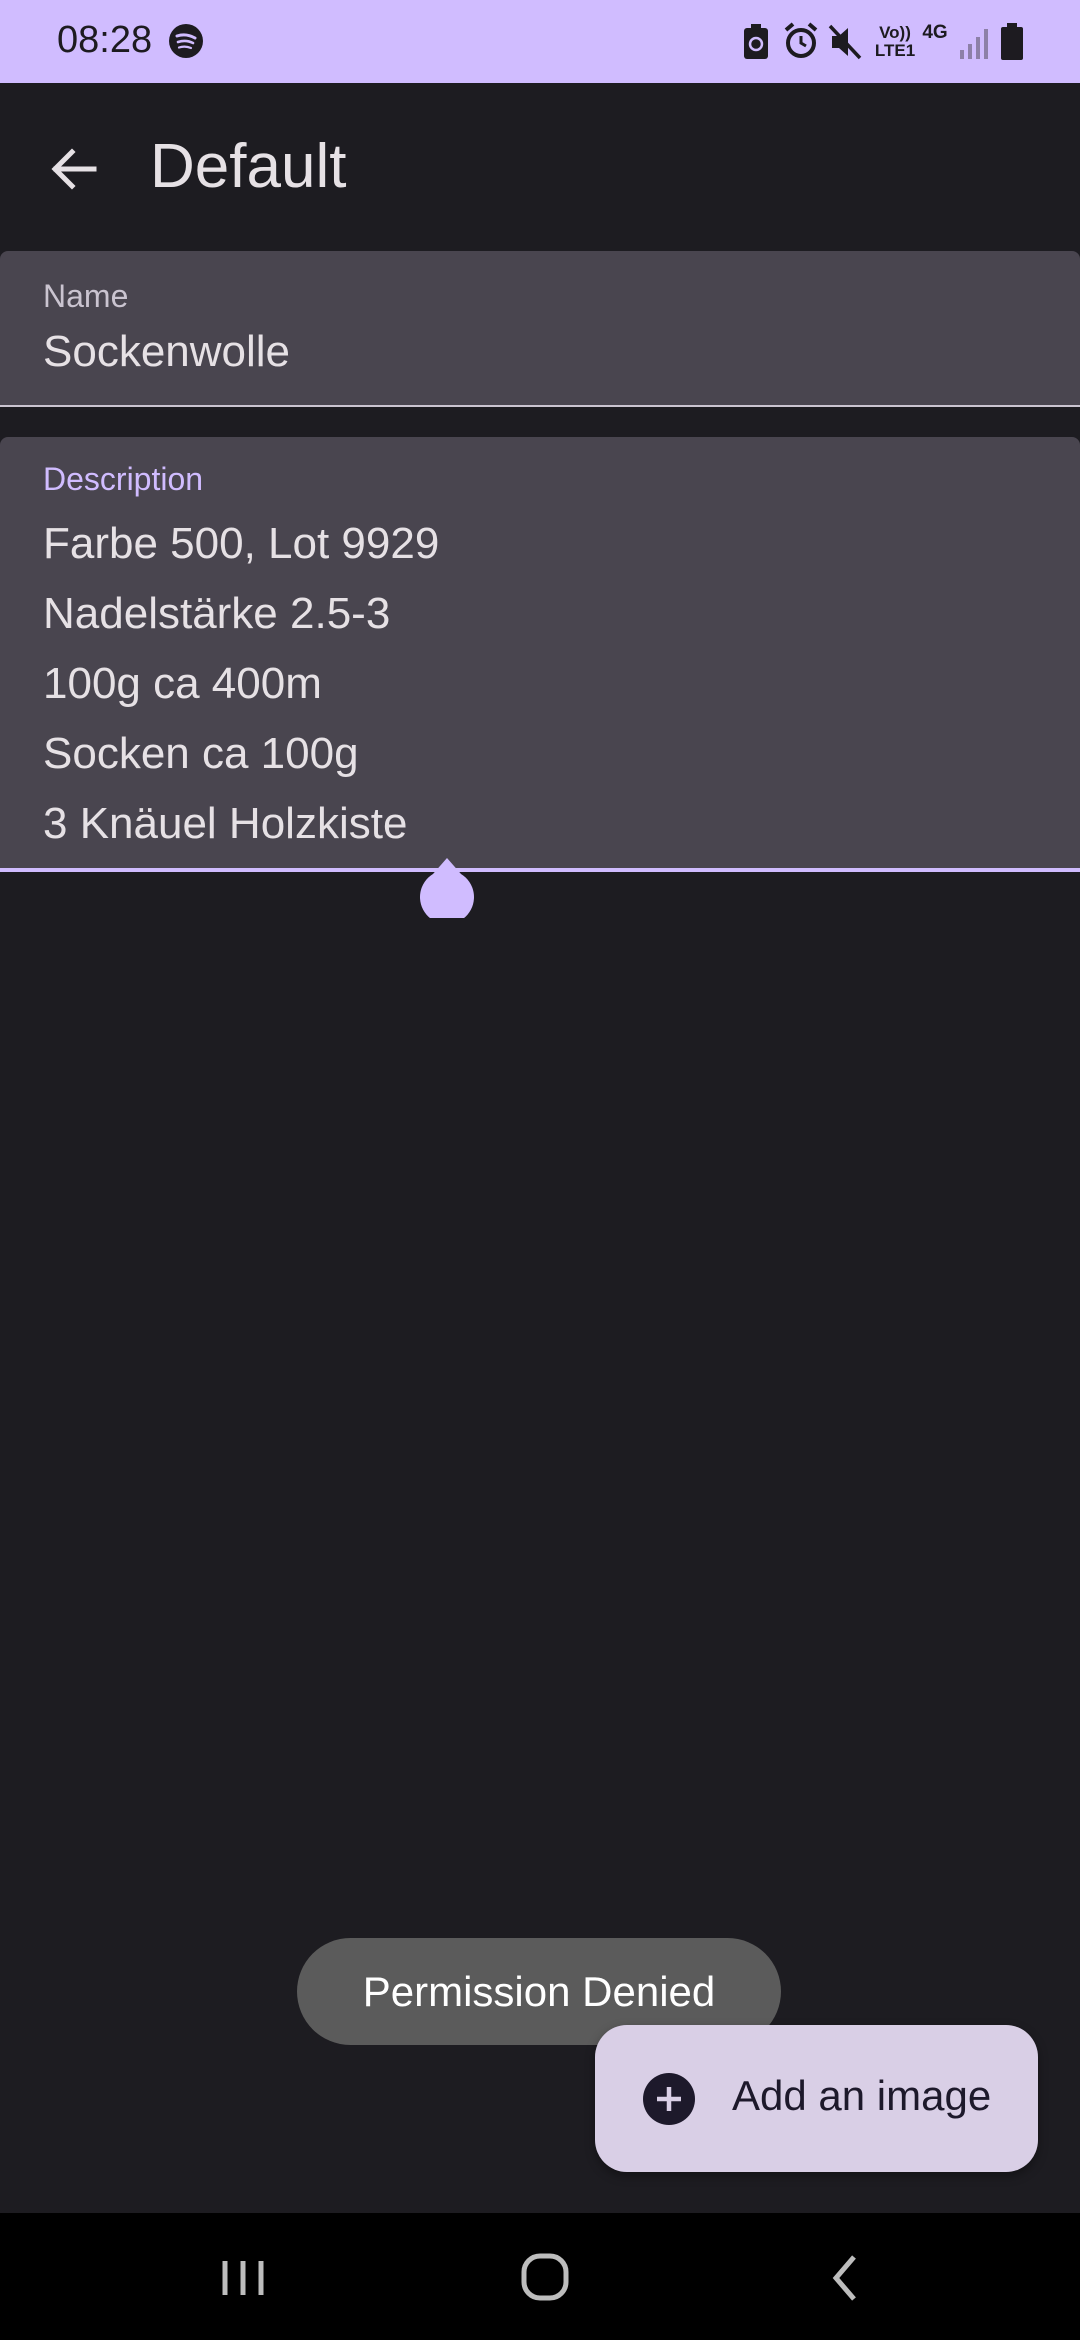  Describe the element at coordinates (74, 169) in the screenshot. I see `arrow-back-icon` at that location.